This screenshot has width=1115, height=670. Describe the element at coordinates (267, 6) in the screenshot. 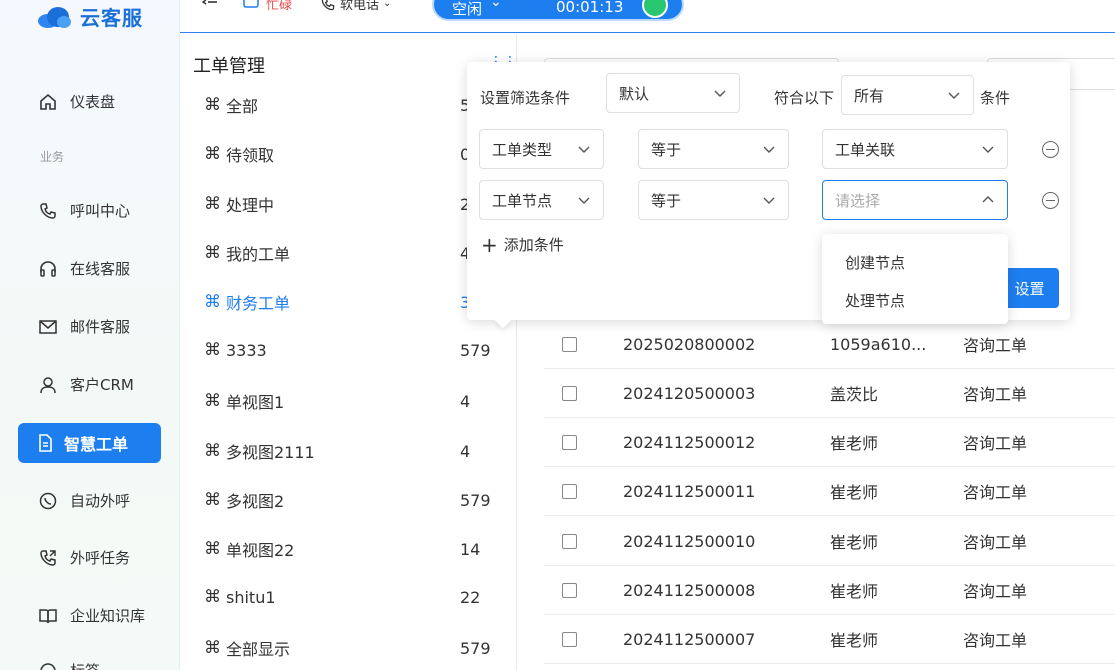

I see `line-status: 忙碌` at that location.